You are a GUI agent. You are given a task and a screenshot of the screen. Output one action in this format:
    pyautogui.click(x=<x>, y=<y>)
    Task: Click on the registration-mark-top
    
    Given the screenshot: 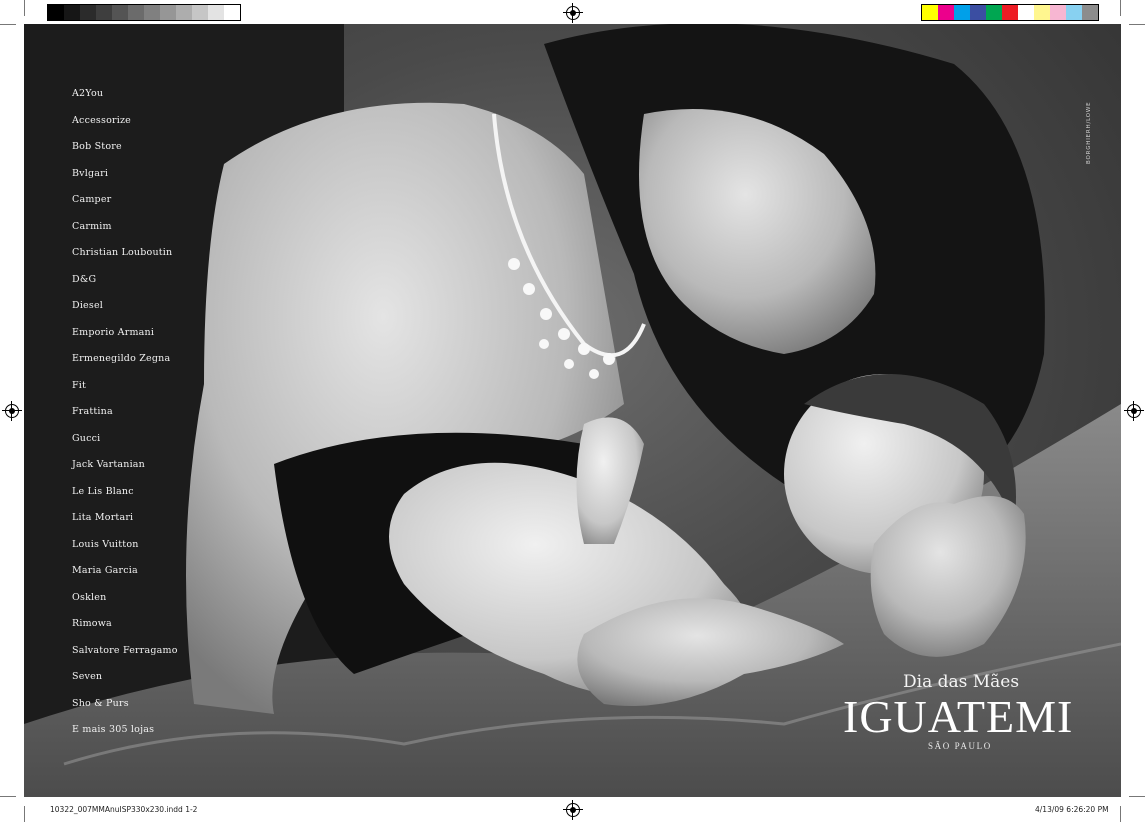 What is the action you would take?
    pyautogui.click(x=573, y=13)
    